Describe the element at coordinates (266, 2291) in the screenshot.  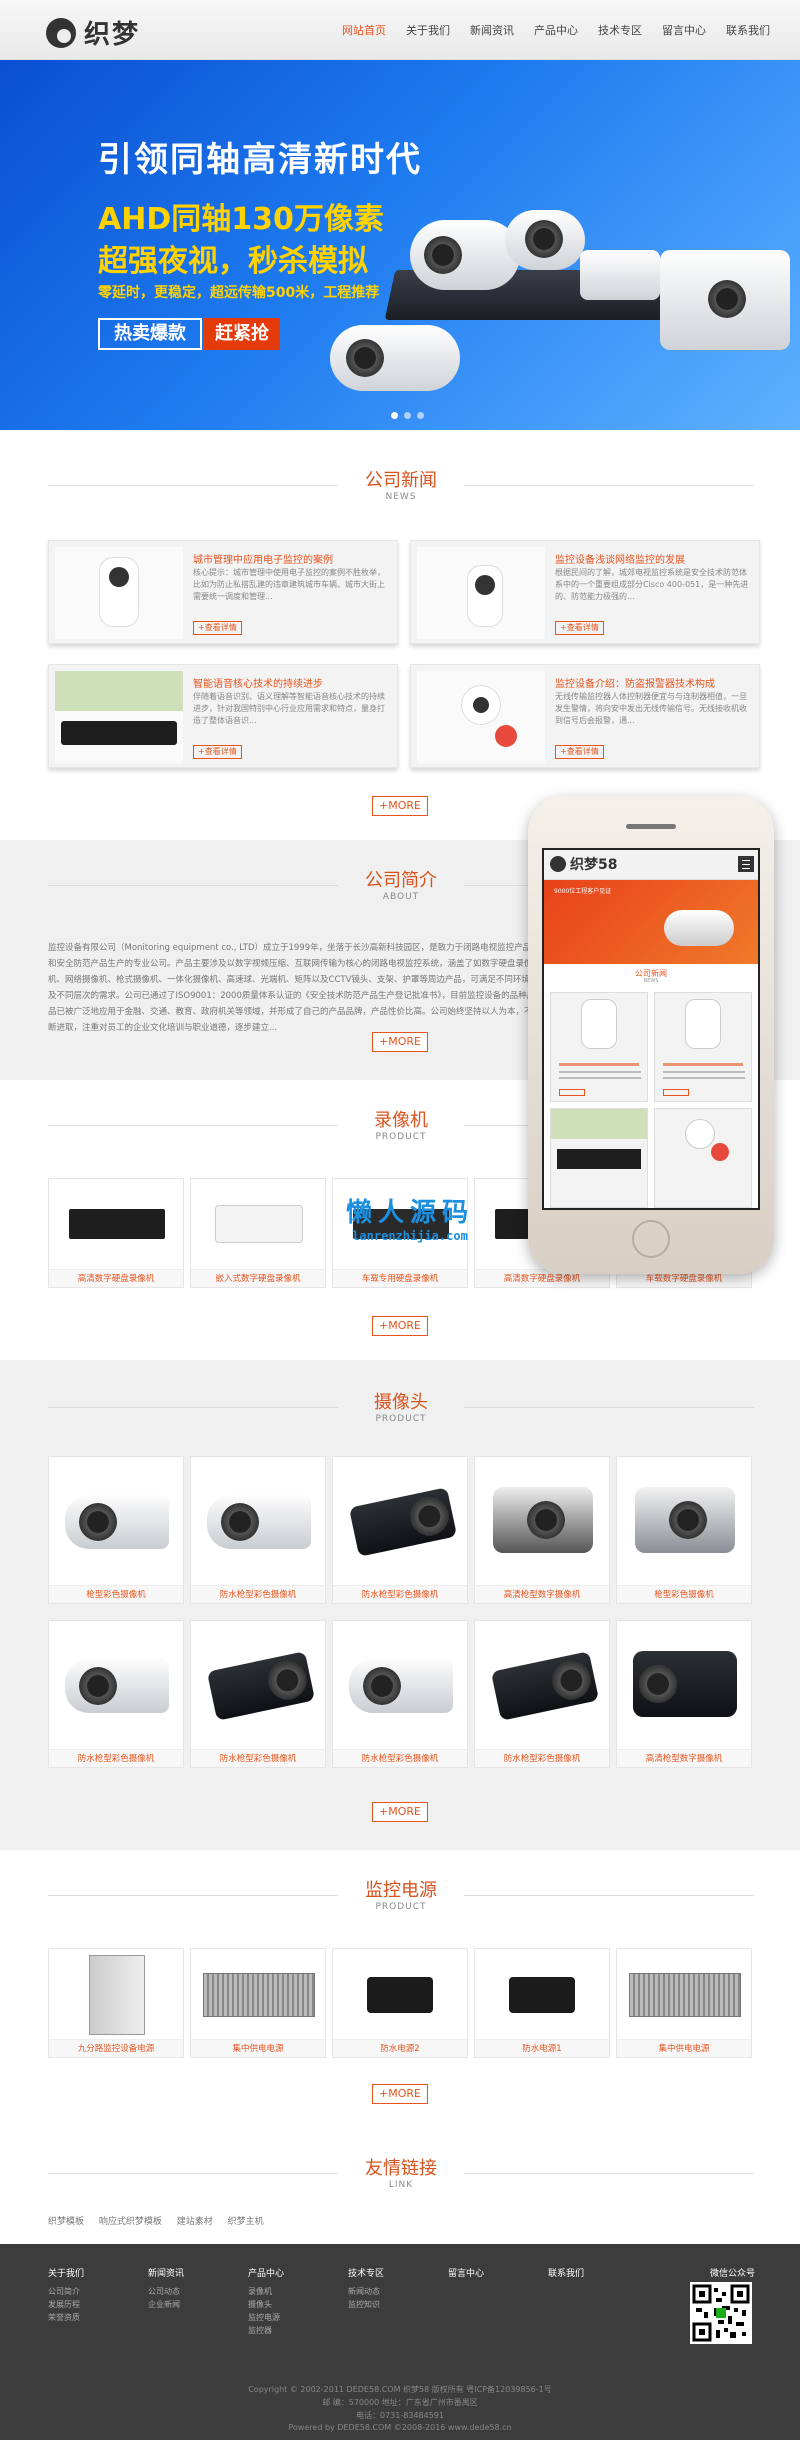
I see `footer-link: 录像机` at that location.